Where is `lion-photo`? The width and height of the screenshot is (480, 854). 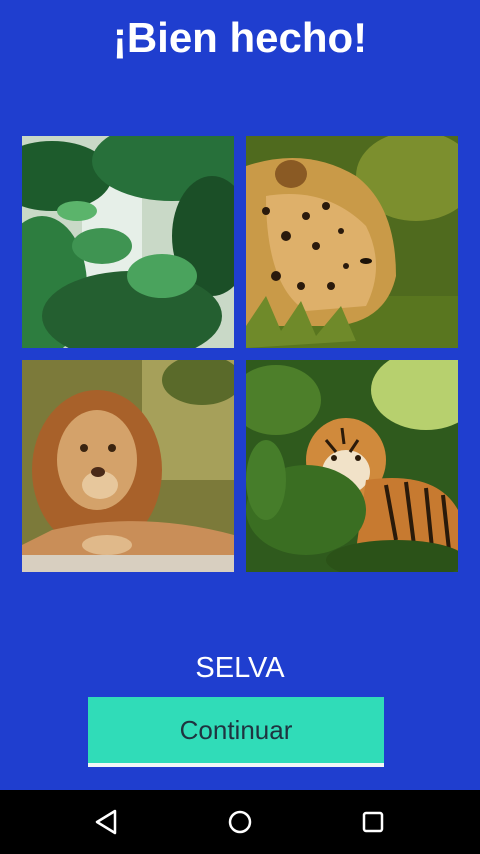
lion-photo is located at coordinates (128, 466).